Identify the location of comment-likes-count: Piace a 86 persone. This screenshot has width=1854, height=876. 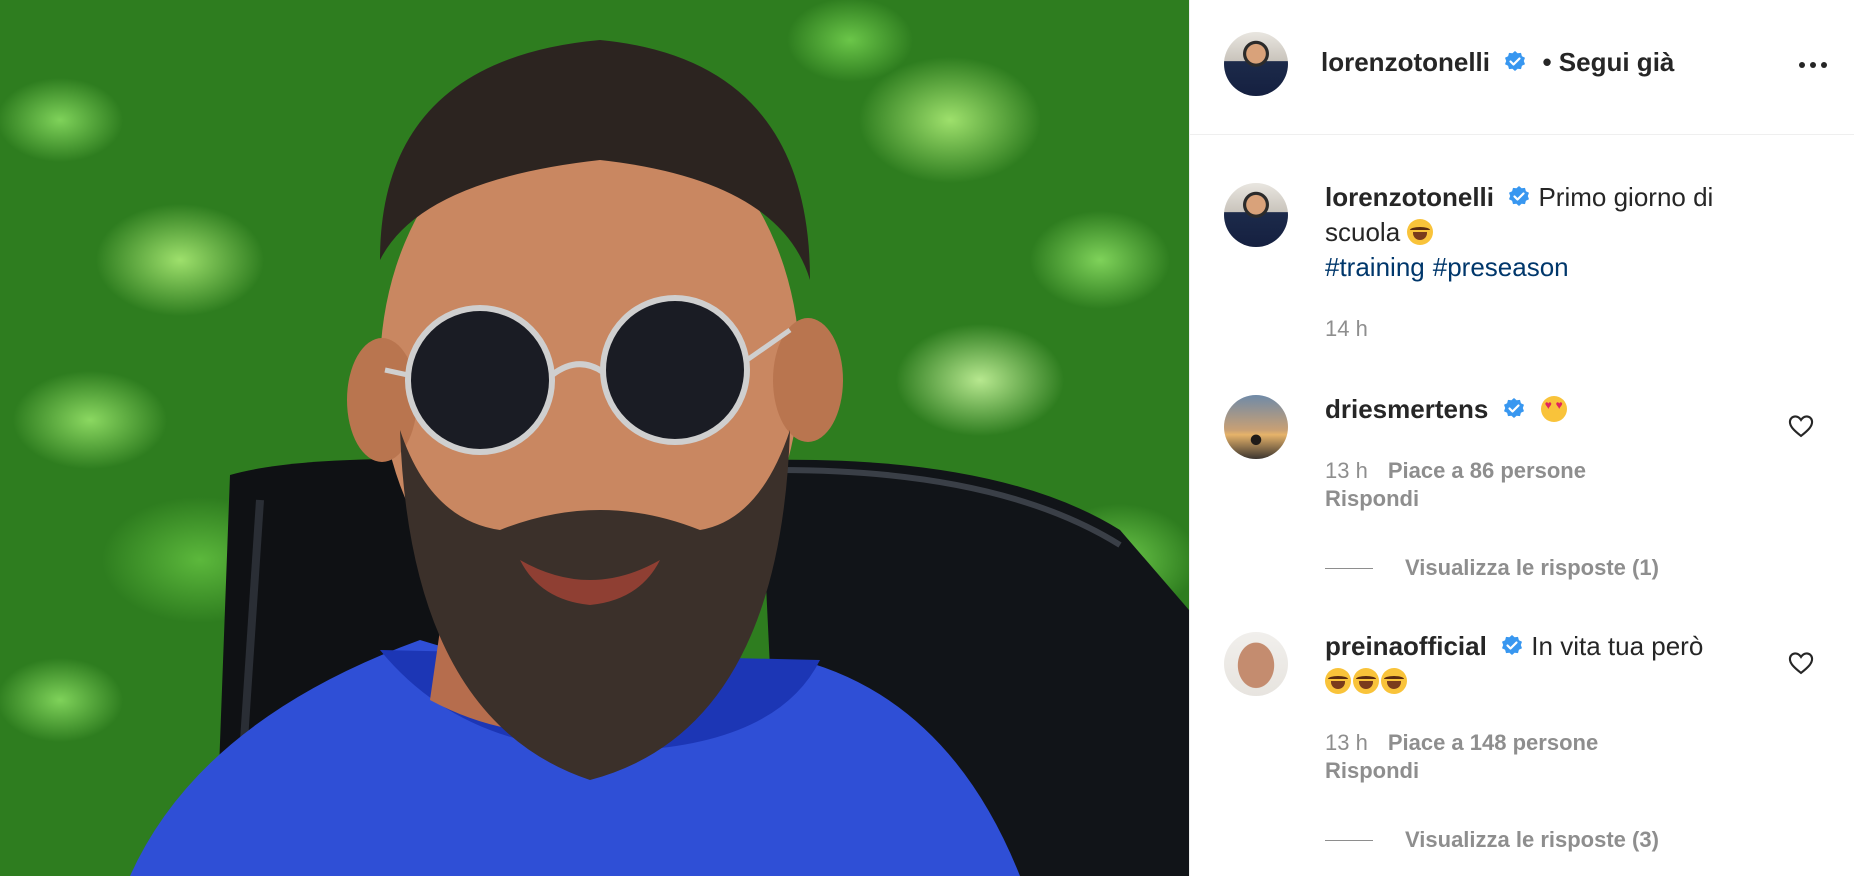
(1487, 470).